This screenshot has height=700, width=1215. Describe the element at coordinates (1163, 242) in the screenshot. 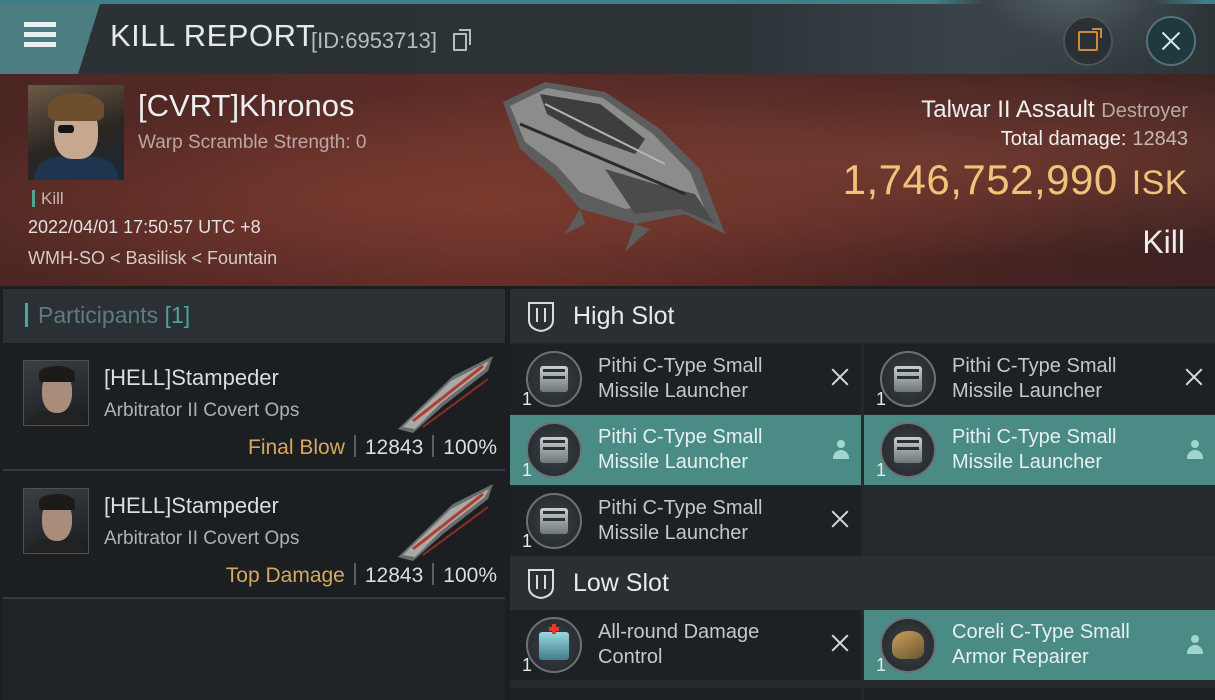

I see `result-label: Kill` at that location.